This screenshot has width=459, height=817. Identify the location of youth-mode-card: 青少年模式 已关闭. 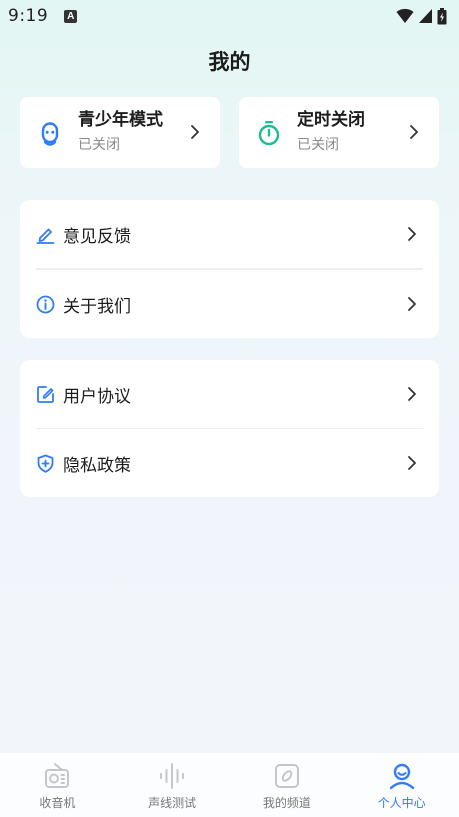
(120, 132).